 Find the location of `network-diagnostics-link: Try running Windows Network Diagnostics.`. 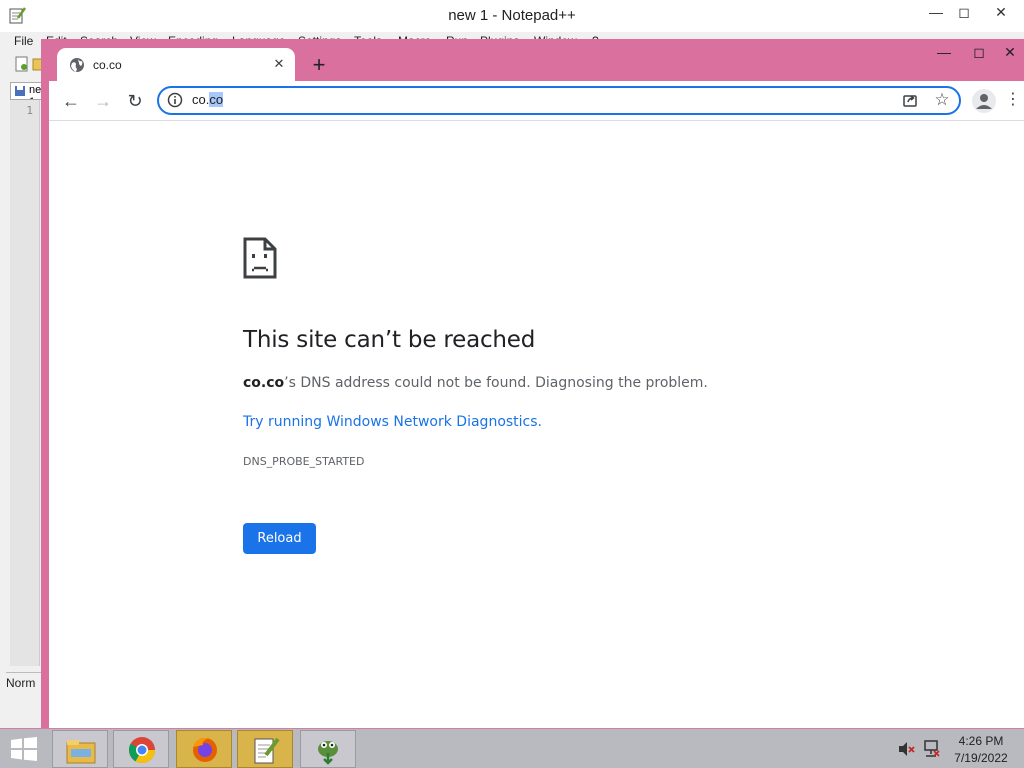

network-diagnostics-link: Try running Windows Network Diagnostics. is located at coordinates (392, 422).